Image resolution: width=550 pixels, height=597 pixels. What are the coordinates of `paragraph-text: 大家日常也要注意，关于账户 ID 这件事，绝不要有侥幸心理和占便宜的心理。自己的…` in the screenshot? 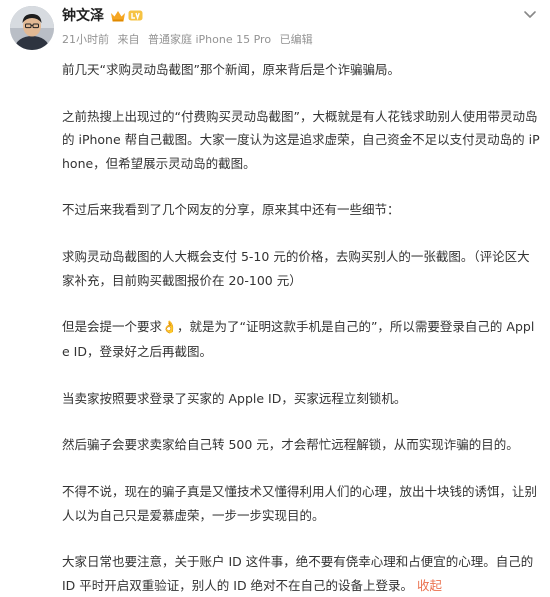 It's located at (298, 573).